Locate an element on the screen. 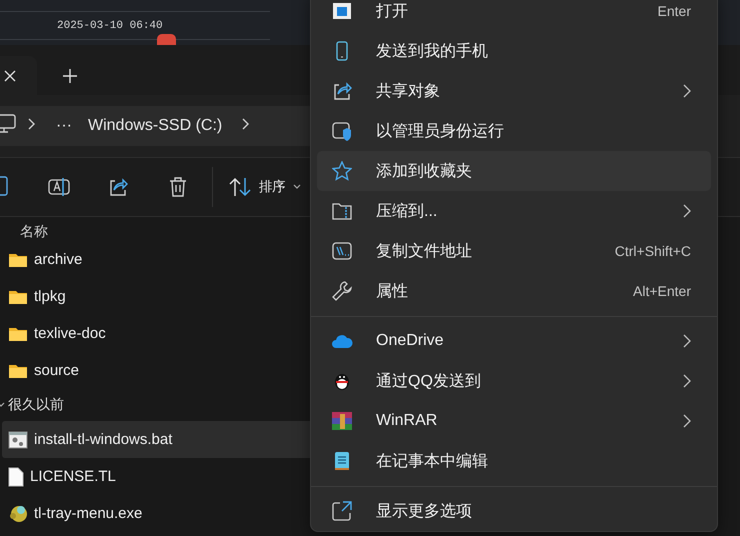 Image resolution: width=740 pixels, height=536 pixels. address-bar: ··· Windows-SSD (C:) is located at coordinates (155, 126).